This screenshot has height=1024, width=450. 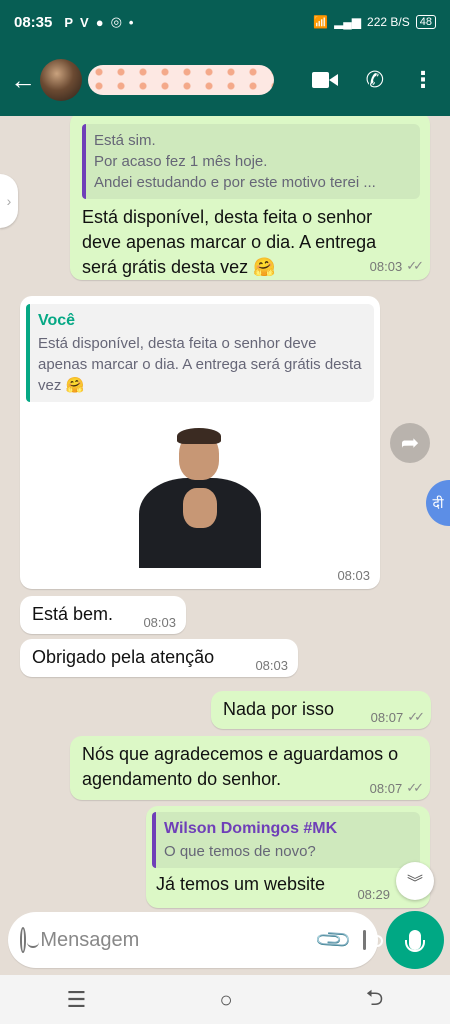 What do you see at coordinates (57, 320) in the screenshot?
I see `quoted-author: Você` at bounding box center [57, 320].